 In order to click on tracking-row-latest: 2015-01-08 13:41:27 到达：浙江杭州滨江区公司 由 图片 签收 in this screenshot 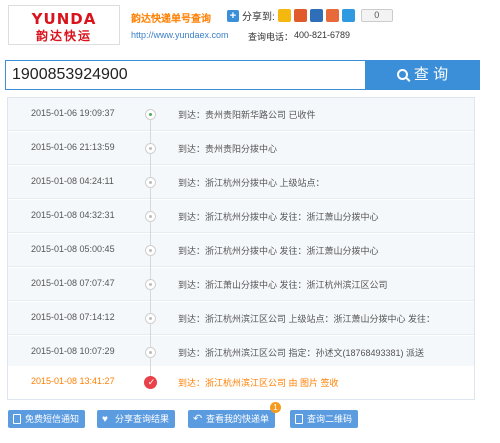, I will do `click(241, 382)`.